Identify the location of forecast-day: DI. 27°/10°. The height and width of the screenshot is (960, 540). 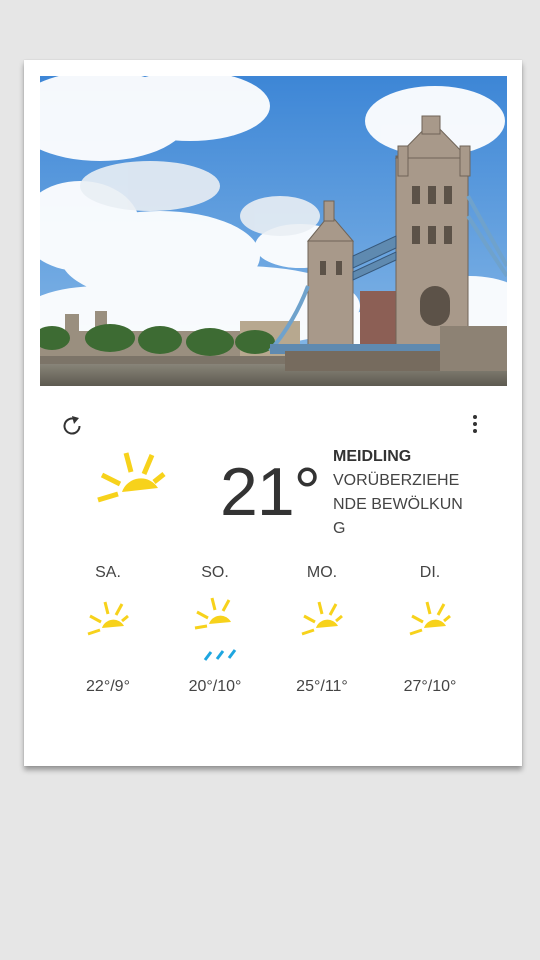
(430, 630).